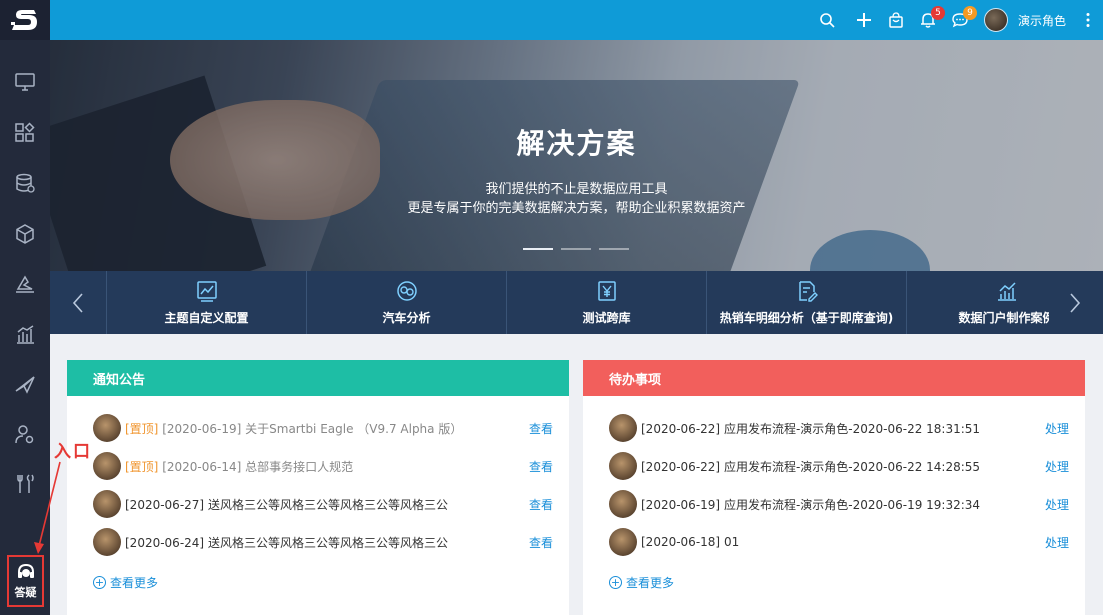  Describe the element at coordinates (839, 542) in the screenshot. I see `todo-row: [2020-06-18] 01 处理` at that location.